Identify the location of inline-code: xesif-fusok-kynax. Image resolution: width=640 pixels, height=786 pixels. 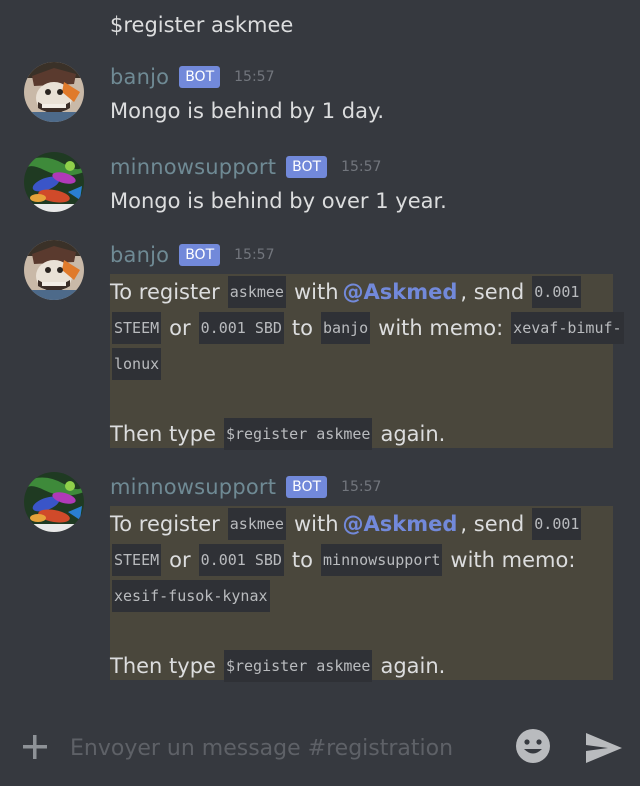
(191, 596).